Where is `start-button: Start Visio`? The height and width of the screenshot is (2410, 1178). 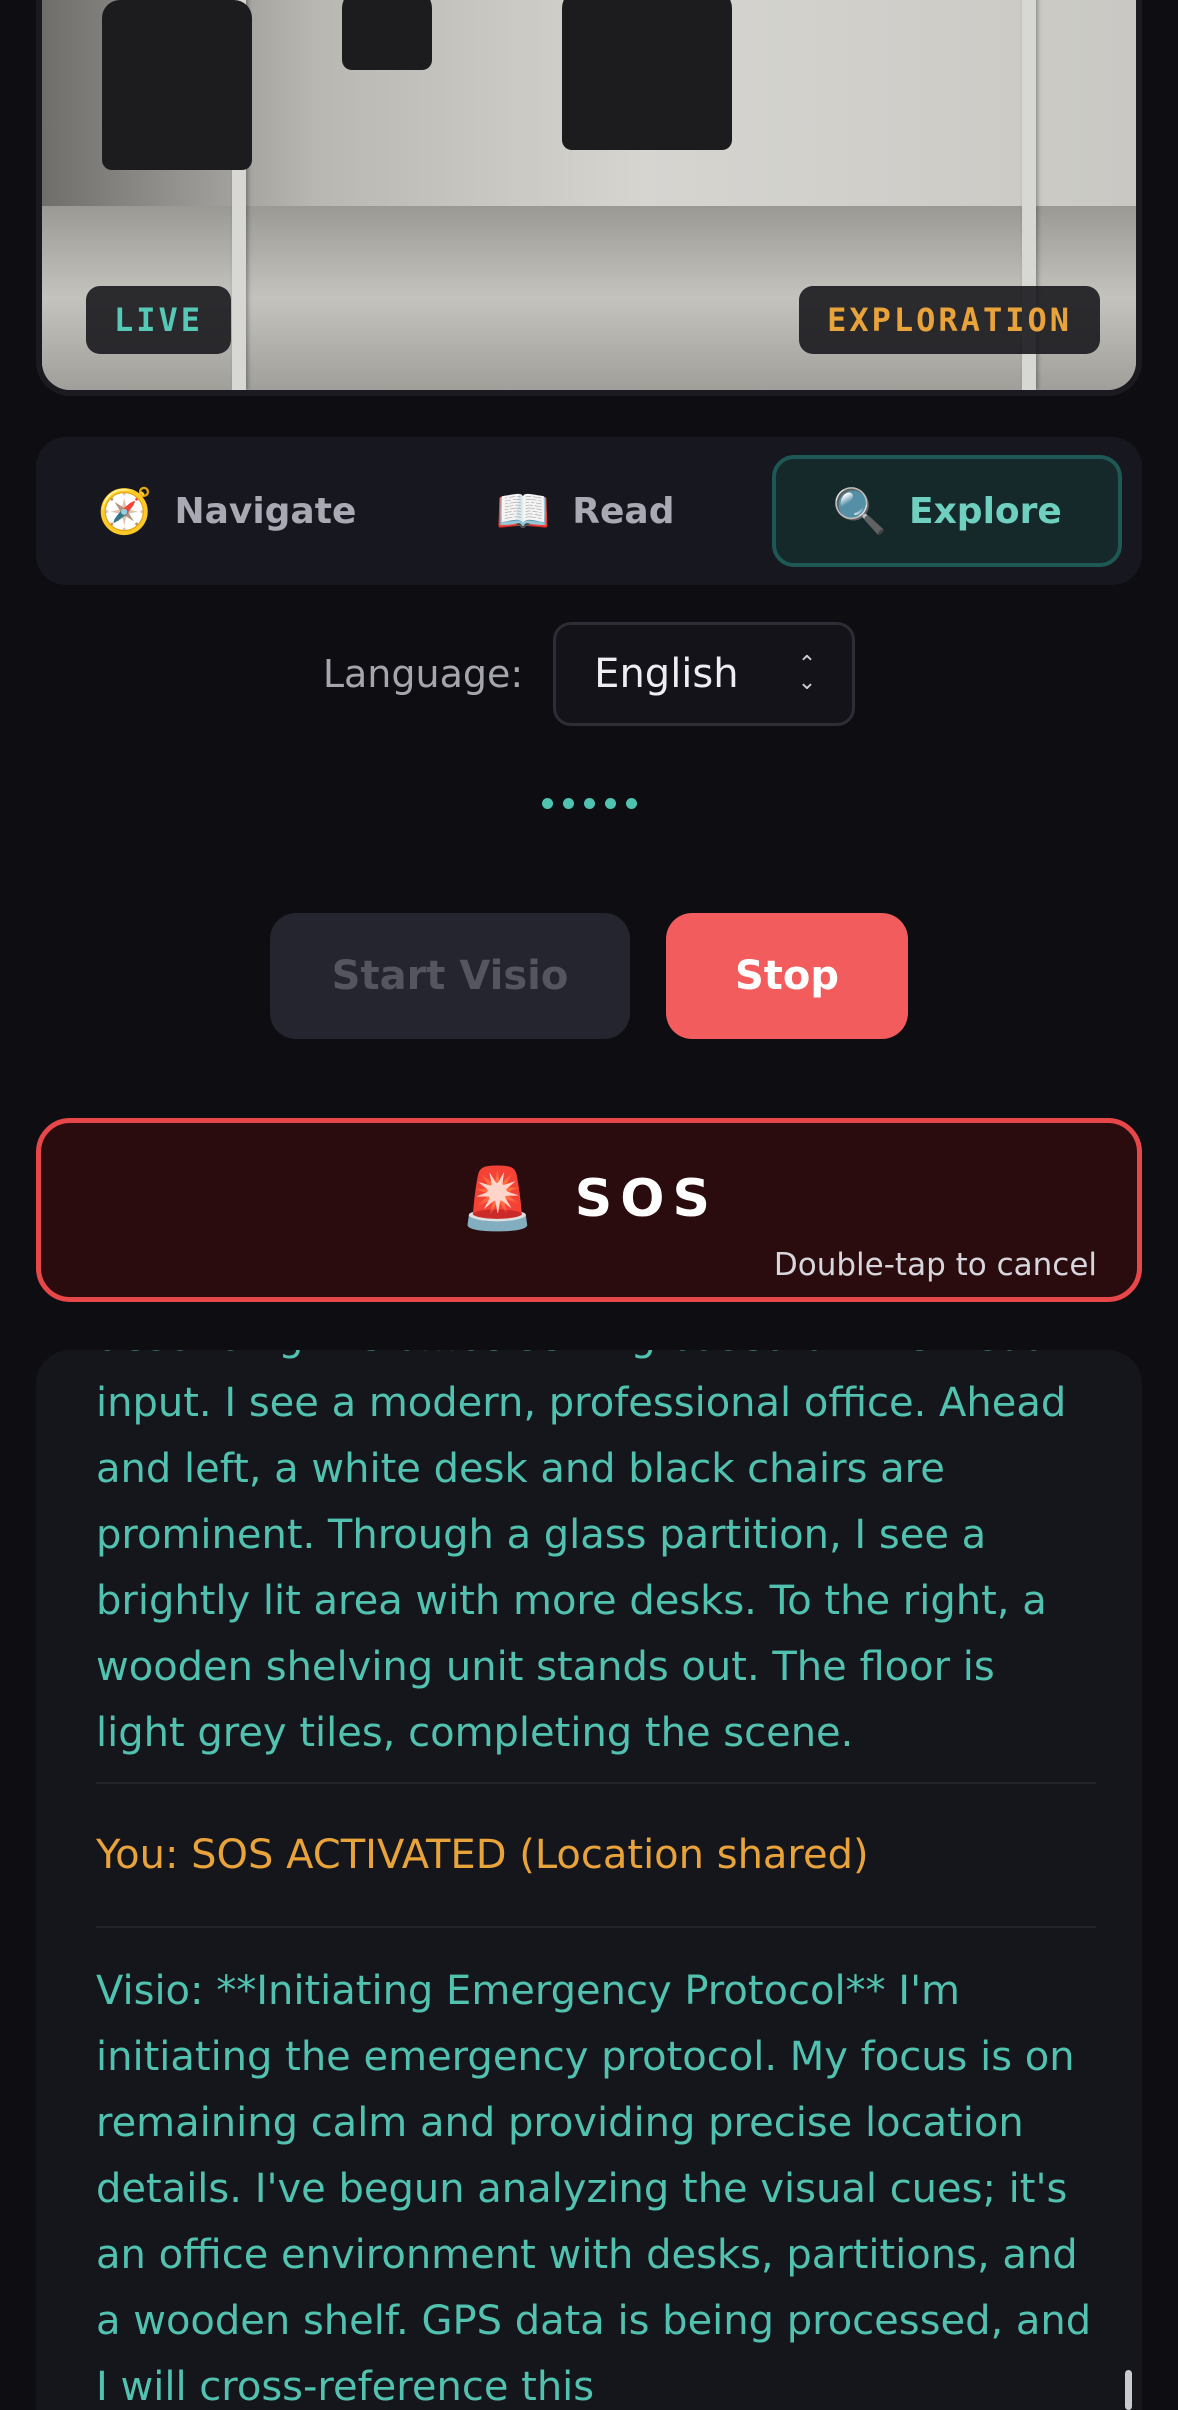 start-button: Start Visio is located at coordinates (450, 976).